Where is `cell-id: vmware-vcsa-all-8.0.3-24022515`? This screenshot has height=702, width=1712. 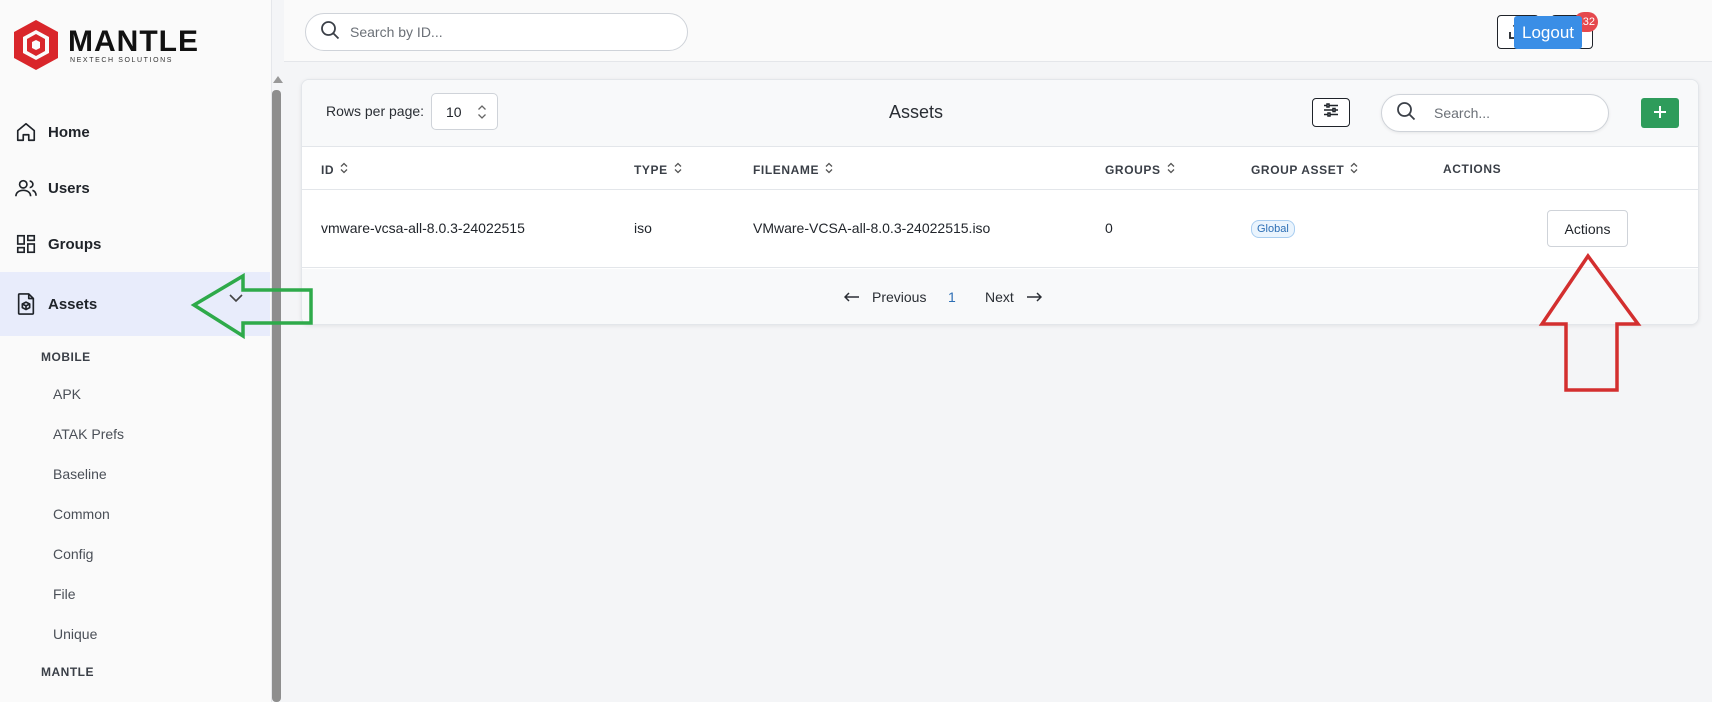
cell-id: vmware-vcsa-all-8.0.3-24022515 is located at coordinates (423, 228).